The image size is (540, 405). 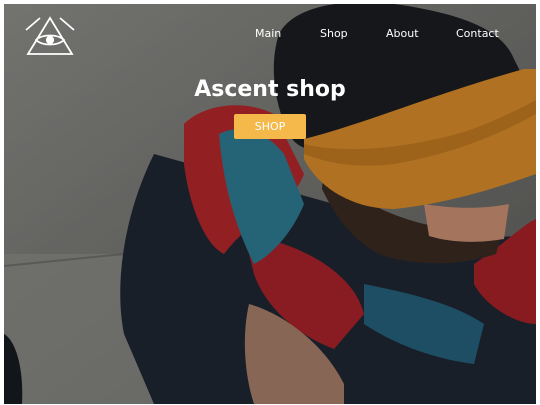 I want to click on nav-item-main: Main, so click(x=268, y=34).